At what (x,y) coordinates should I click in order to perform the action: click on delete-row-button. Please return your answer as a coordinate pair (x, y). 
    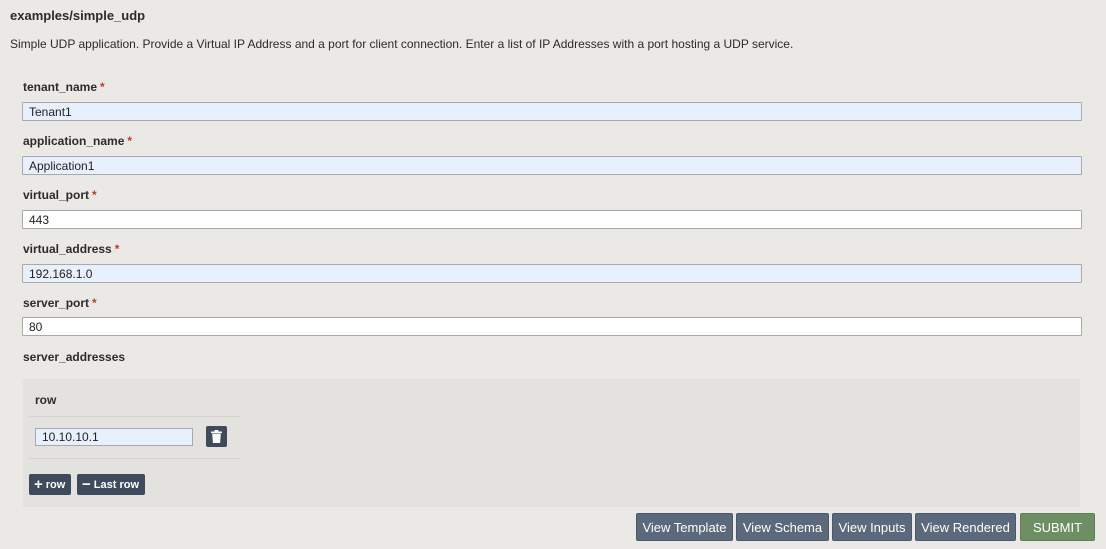
    Looking at the image, I should click on (216, 436).